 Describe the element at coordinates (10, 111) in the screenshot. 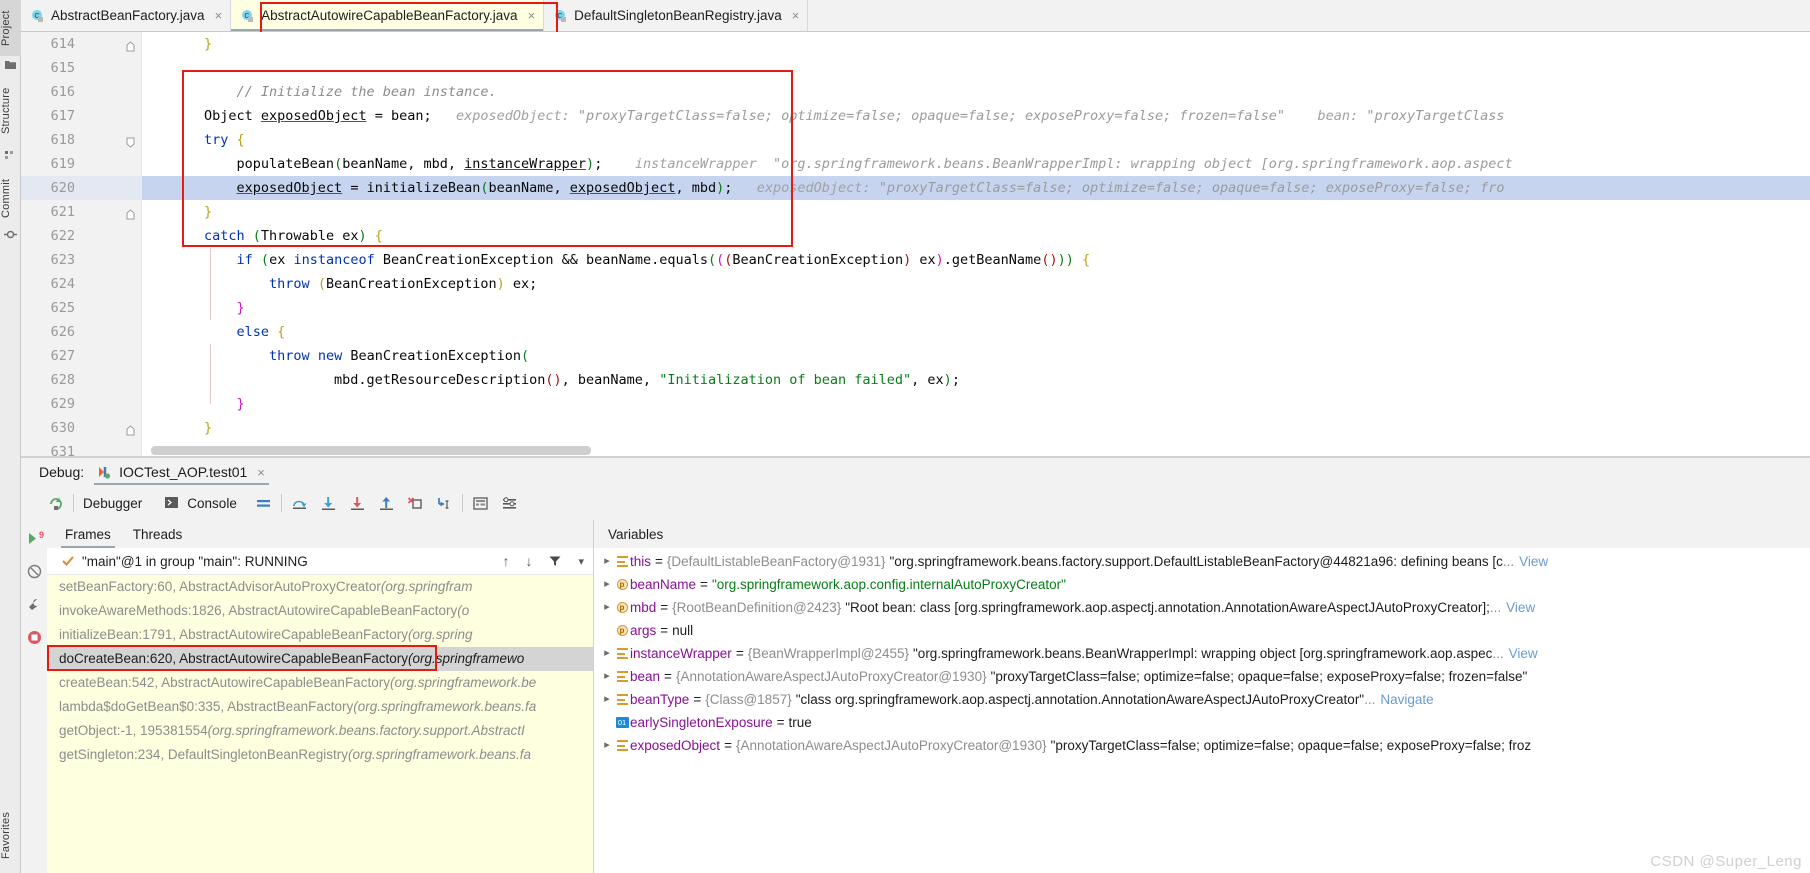

I see `sidebar-item-structure: Structure` at that location.